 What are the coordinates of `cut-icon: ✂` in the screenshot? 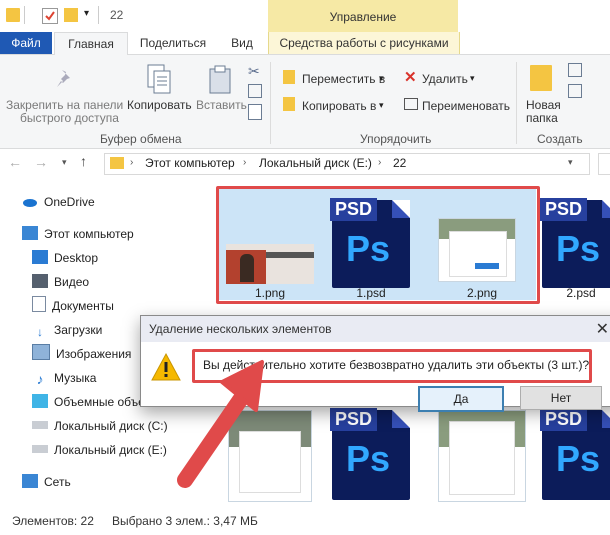 It's located at (254, 71).